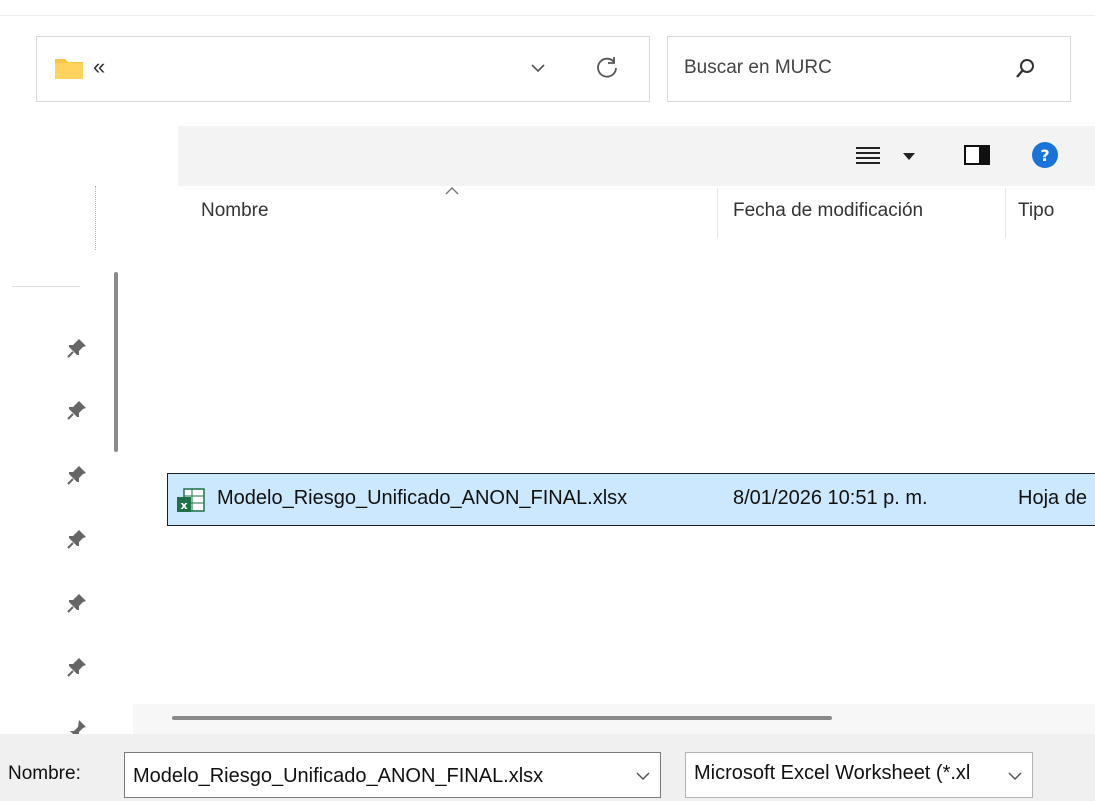 Image resolution: width=1095 pixels, height=801 pixels. I want to click on nav-tree-line, so click(95, 218).